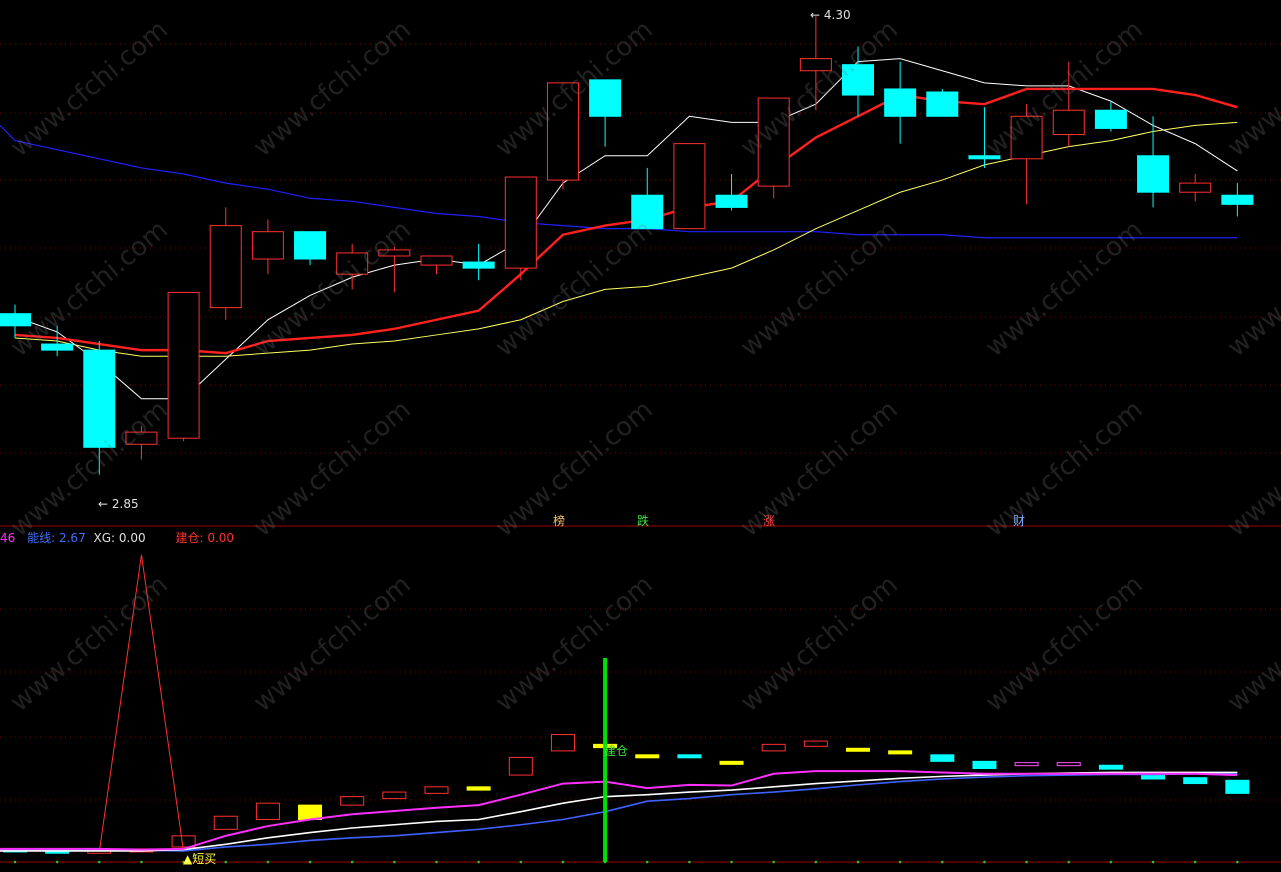 This screenshot has height=872, width=1281. What do you see at coordinates (72, 538) in the screenshot?
I see `energy-value: 2.67` at bounding box center [72, 538].